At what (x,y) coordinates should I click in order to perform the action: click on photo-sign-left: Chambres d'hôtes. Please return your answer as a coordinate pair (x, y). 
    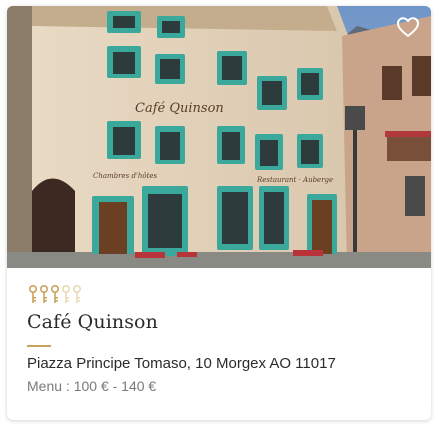
    Looking at the image, I should click on (125, 176).